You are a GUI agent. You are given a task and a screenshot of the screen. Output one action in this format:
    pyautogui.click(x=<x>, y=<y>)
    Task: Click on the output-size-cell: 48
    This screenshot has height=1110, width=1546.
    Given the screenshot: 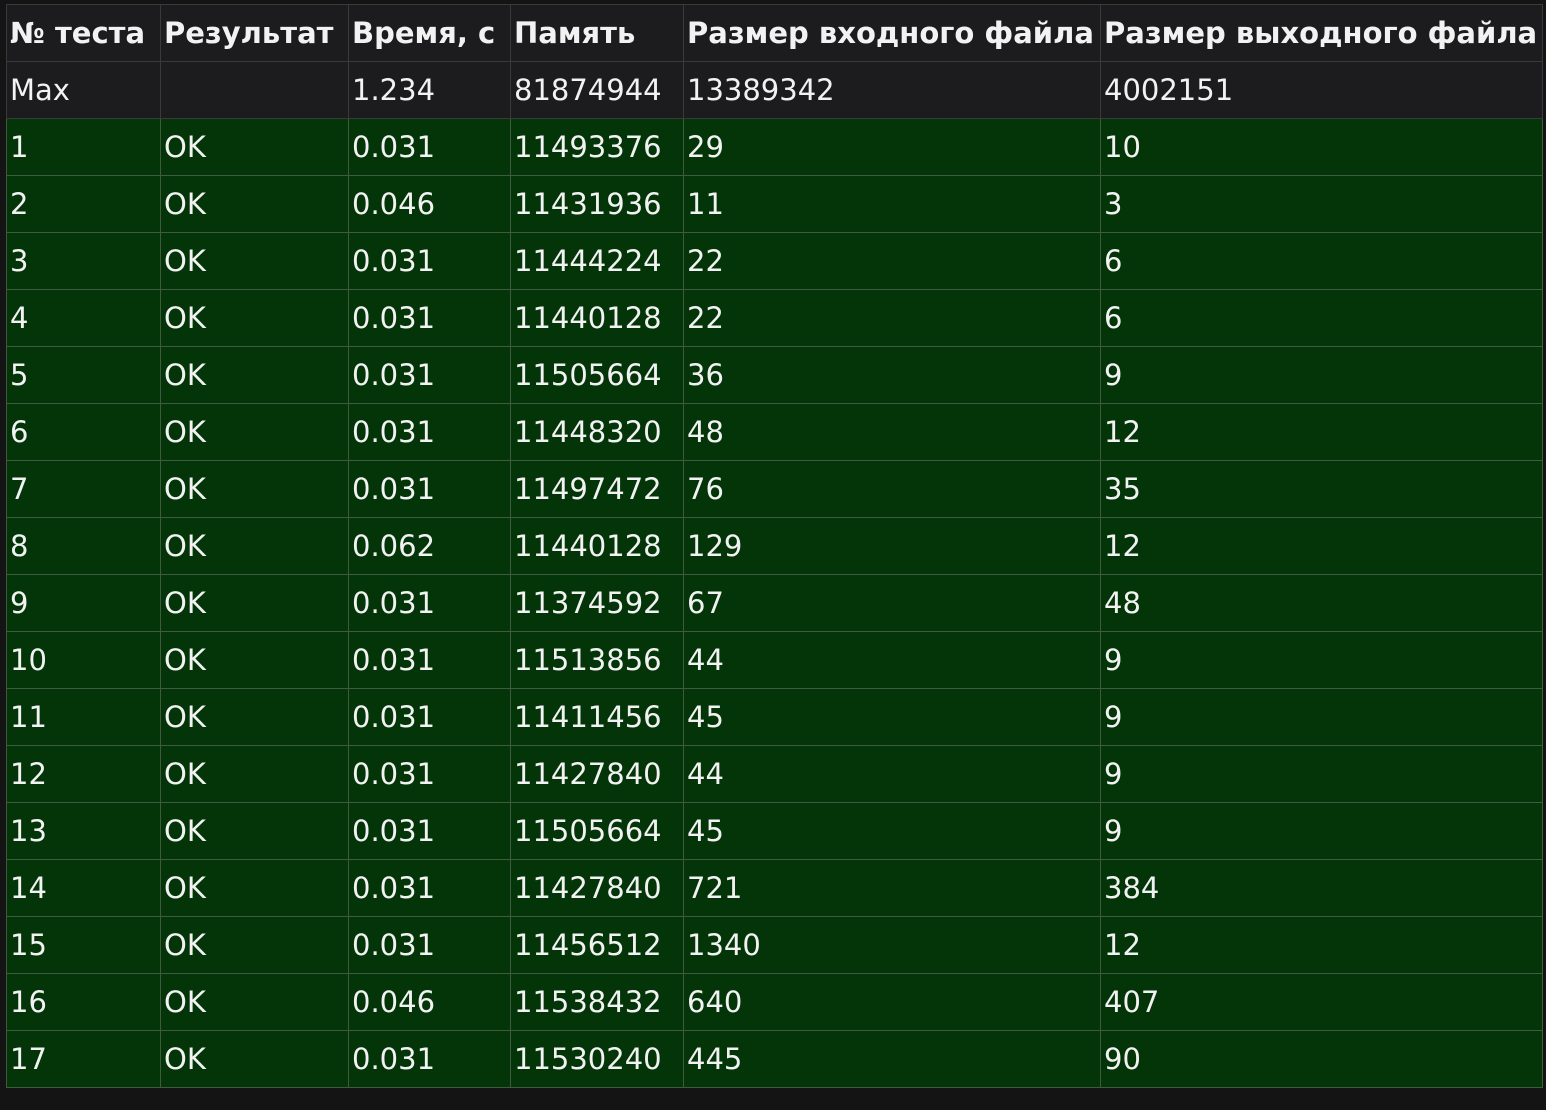 What is the action you would take?
    pyautogui.click(x=1321, y=603)
    